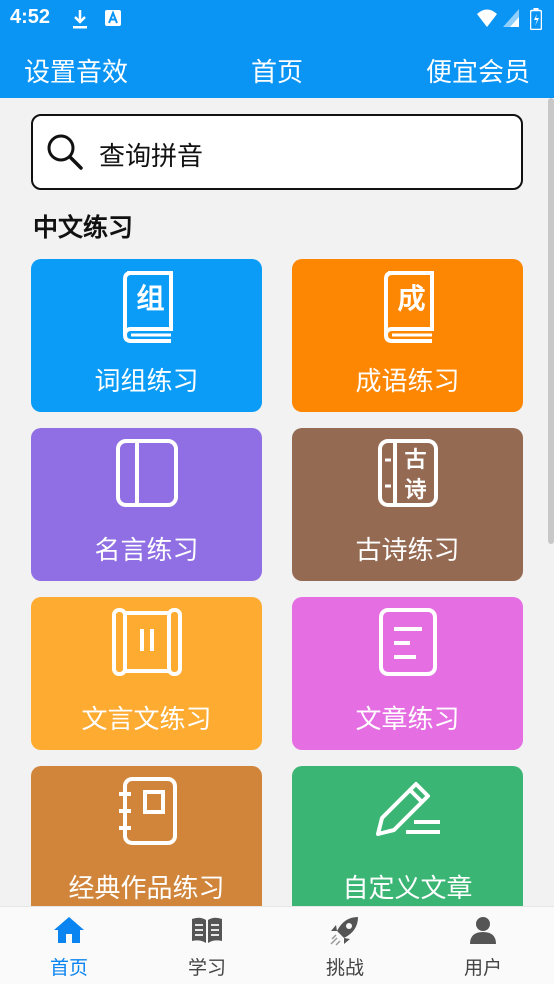 The width and height of the screenshot is (554, 984). Describe the element at coordinates (207, 932) in the screenshot. I see `open-book-icon` at that location.